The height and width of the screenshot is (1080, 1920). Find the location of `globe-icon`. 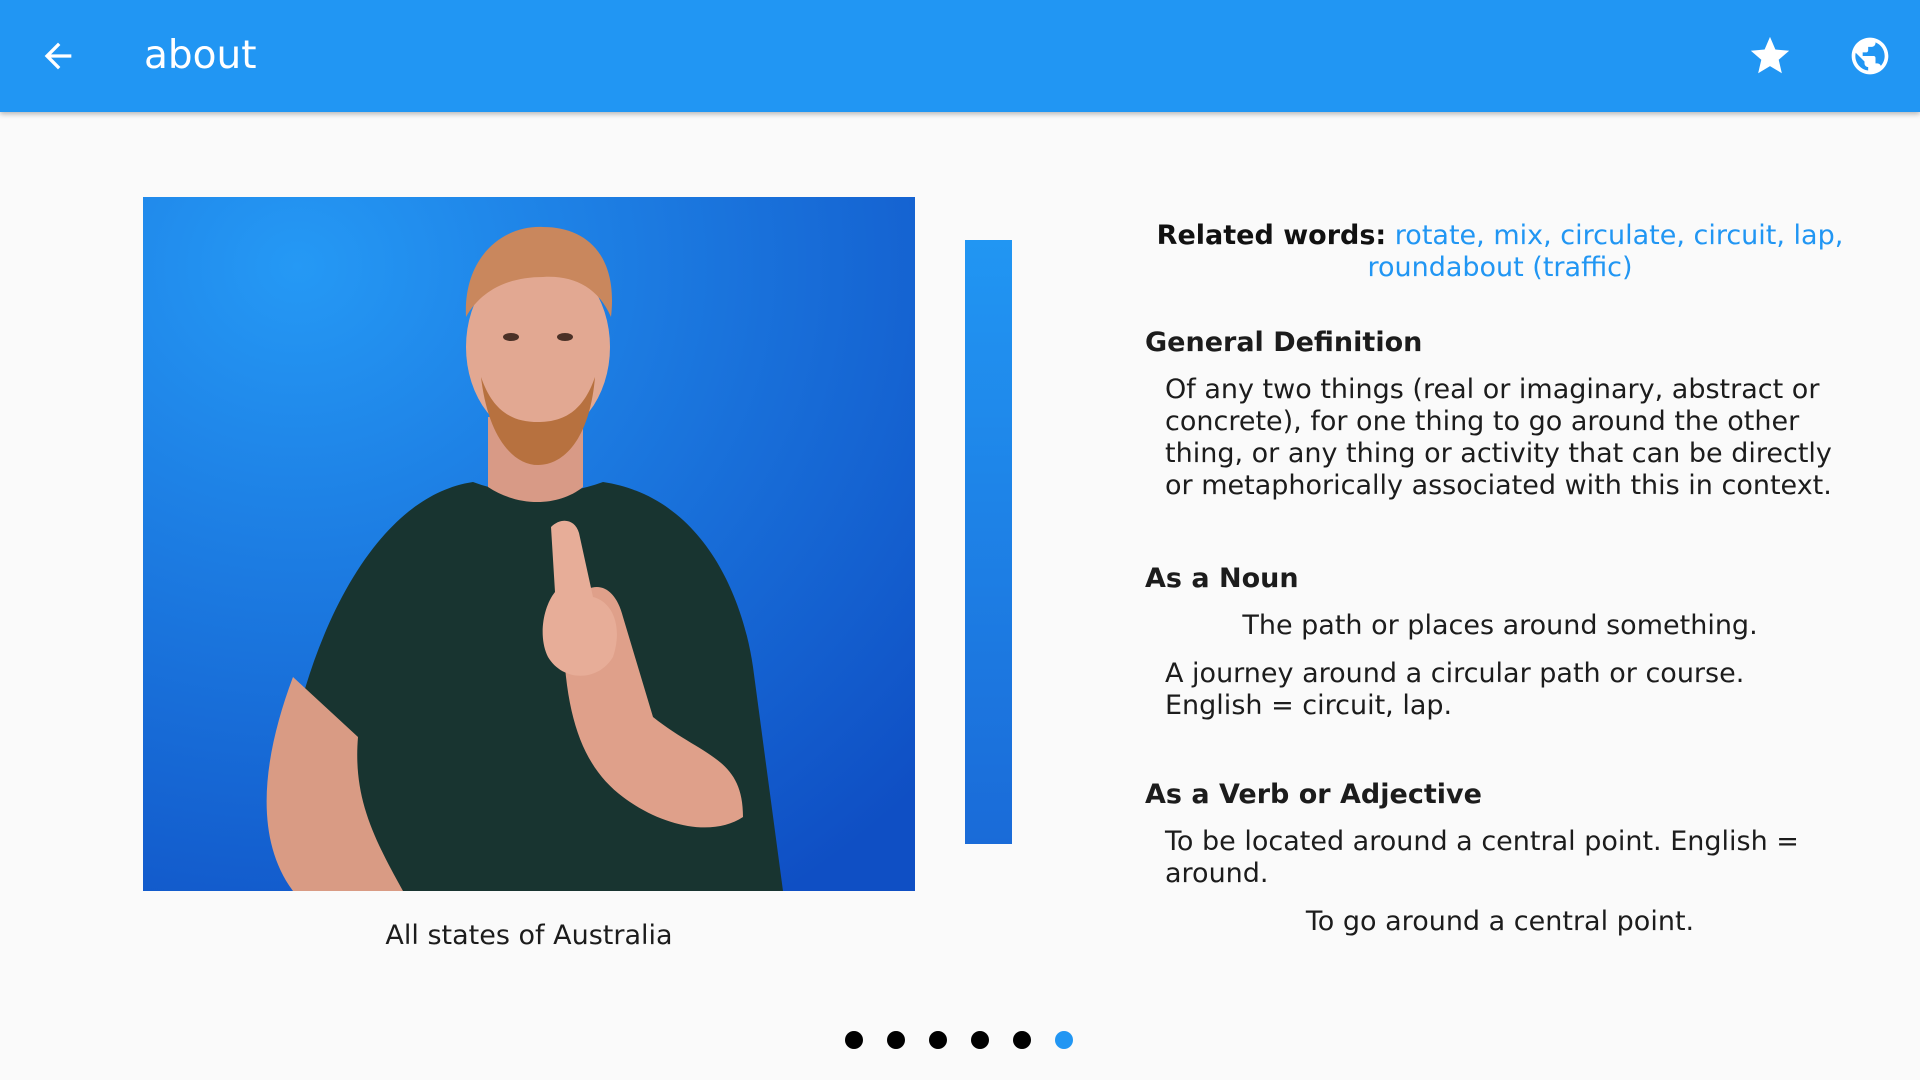

globe-icon is located at coordinates (1870, 56).